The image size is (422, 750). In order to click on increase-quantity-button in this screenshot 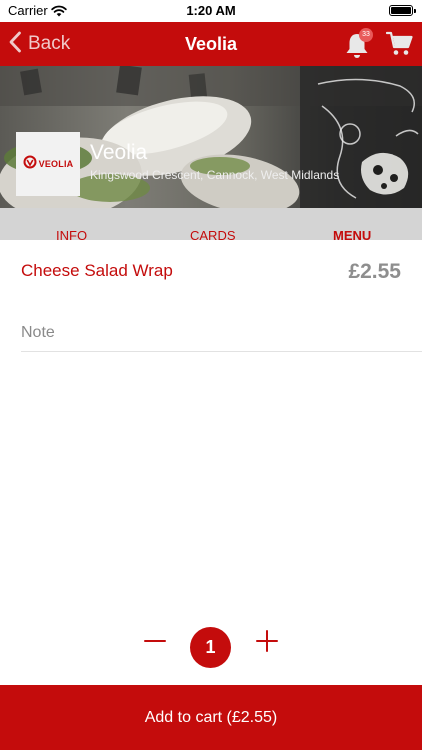, I will do `click(267, 641)`.